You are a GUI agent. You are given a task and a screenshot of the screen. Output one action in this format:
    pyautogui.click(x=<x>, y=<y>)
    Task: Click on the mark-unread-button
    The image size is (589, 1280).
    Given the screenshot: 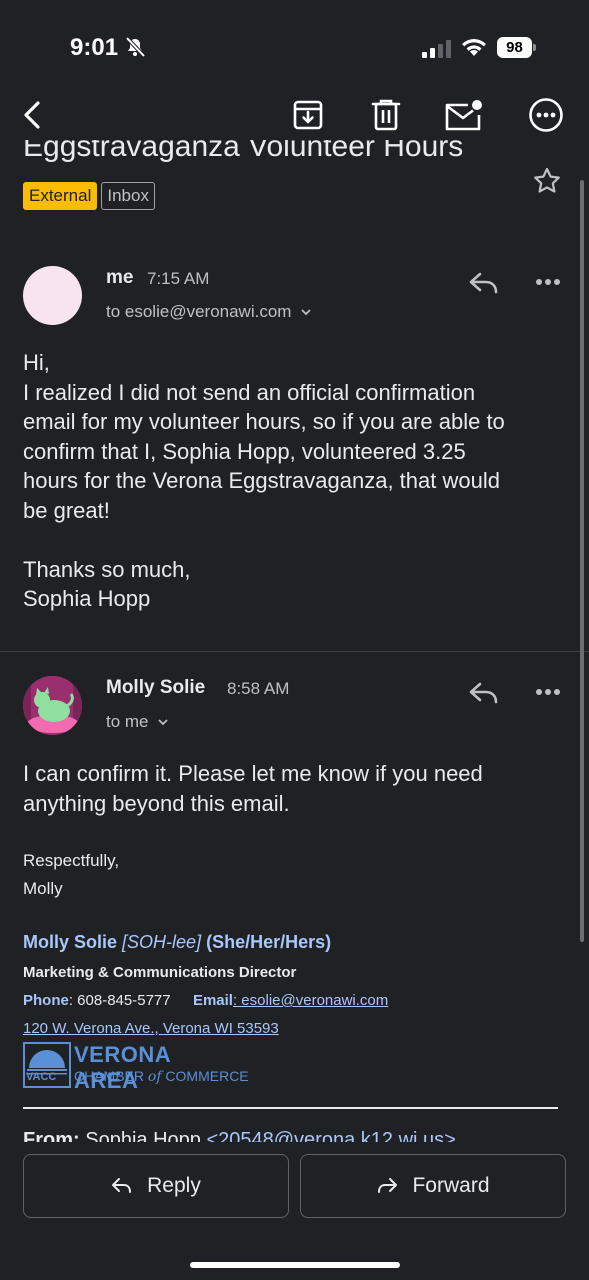 What is the action you would take?
    pyautogui.click(x=464, y=115)
    